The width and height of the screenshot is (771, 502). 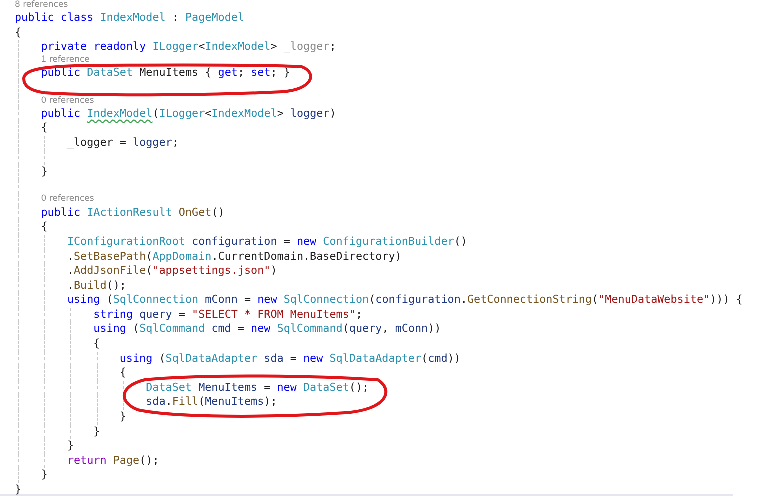 I want to click on code-line: public DataSet MenuItems { get; set; }, so click(x=165, y=73).